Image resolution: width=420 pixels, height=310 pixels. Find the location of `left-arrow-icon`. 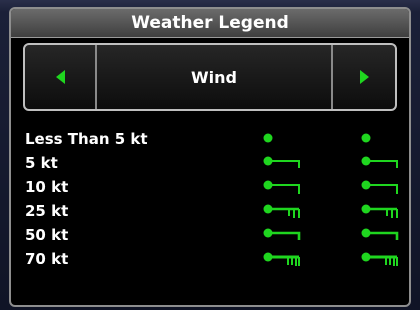

left-arrow-icon is located at coordinates (60, 77).